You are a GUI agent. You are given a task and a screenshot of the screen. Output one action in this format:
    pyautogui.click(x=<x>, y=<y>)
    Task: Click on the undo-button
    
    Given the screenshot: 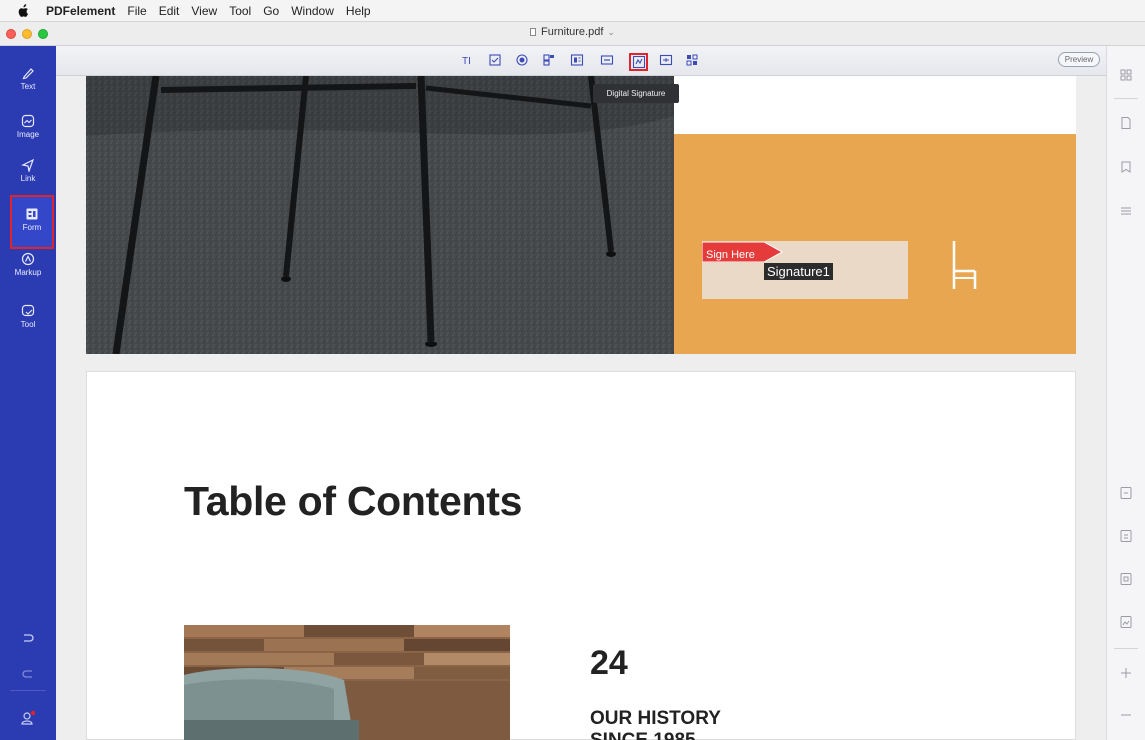 What is the action you would take?
    pyautogui.click(x=28, y=637)
    